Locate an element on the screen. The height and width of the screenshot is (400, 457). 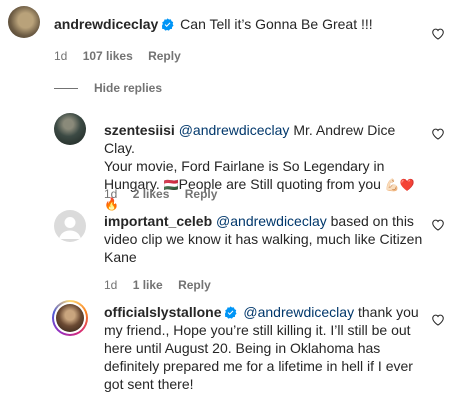
comment-body: Can Tell it’s Gonna Be Great !!! is located at coordinates (276, 24).